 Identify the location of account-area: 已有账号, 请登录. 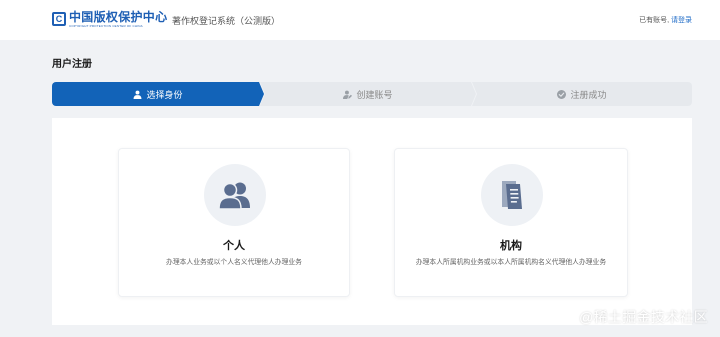
(665, 20).